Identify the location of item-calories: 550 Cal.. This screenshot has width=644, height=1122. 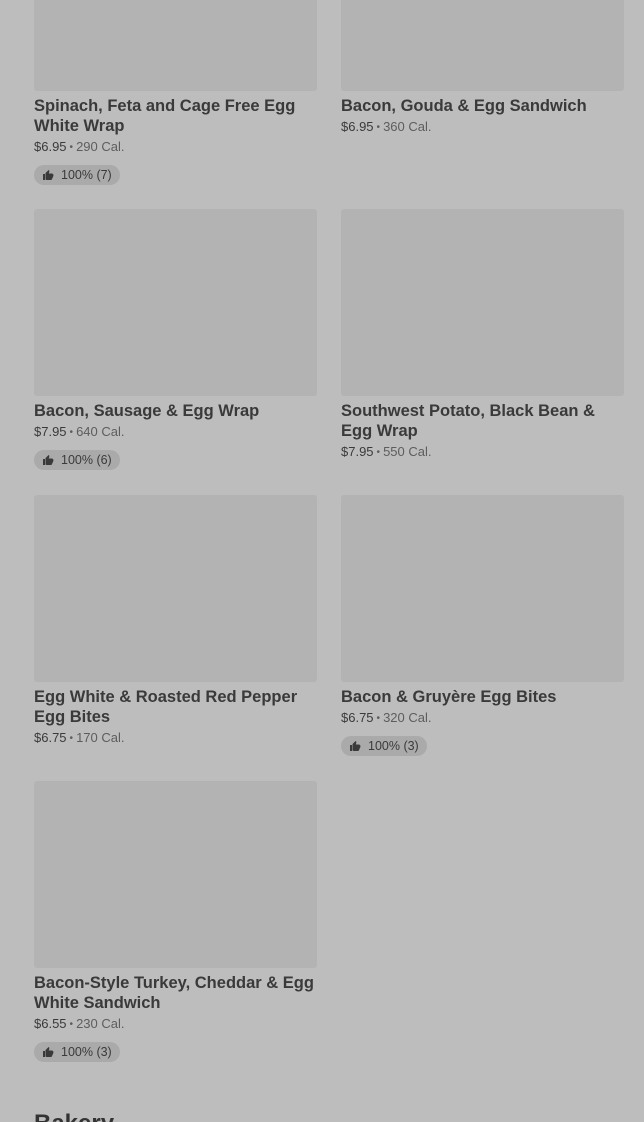
(407, 451).